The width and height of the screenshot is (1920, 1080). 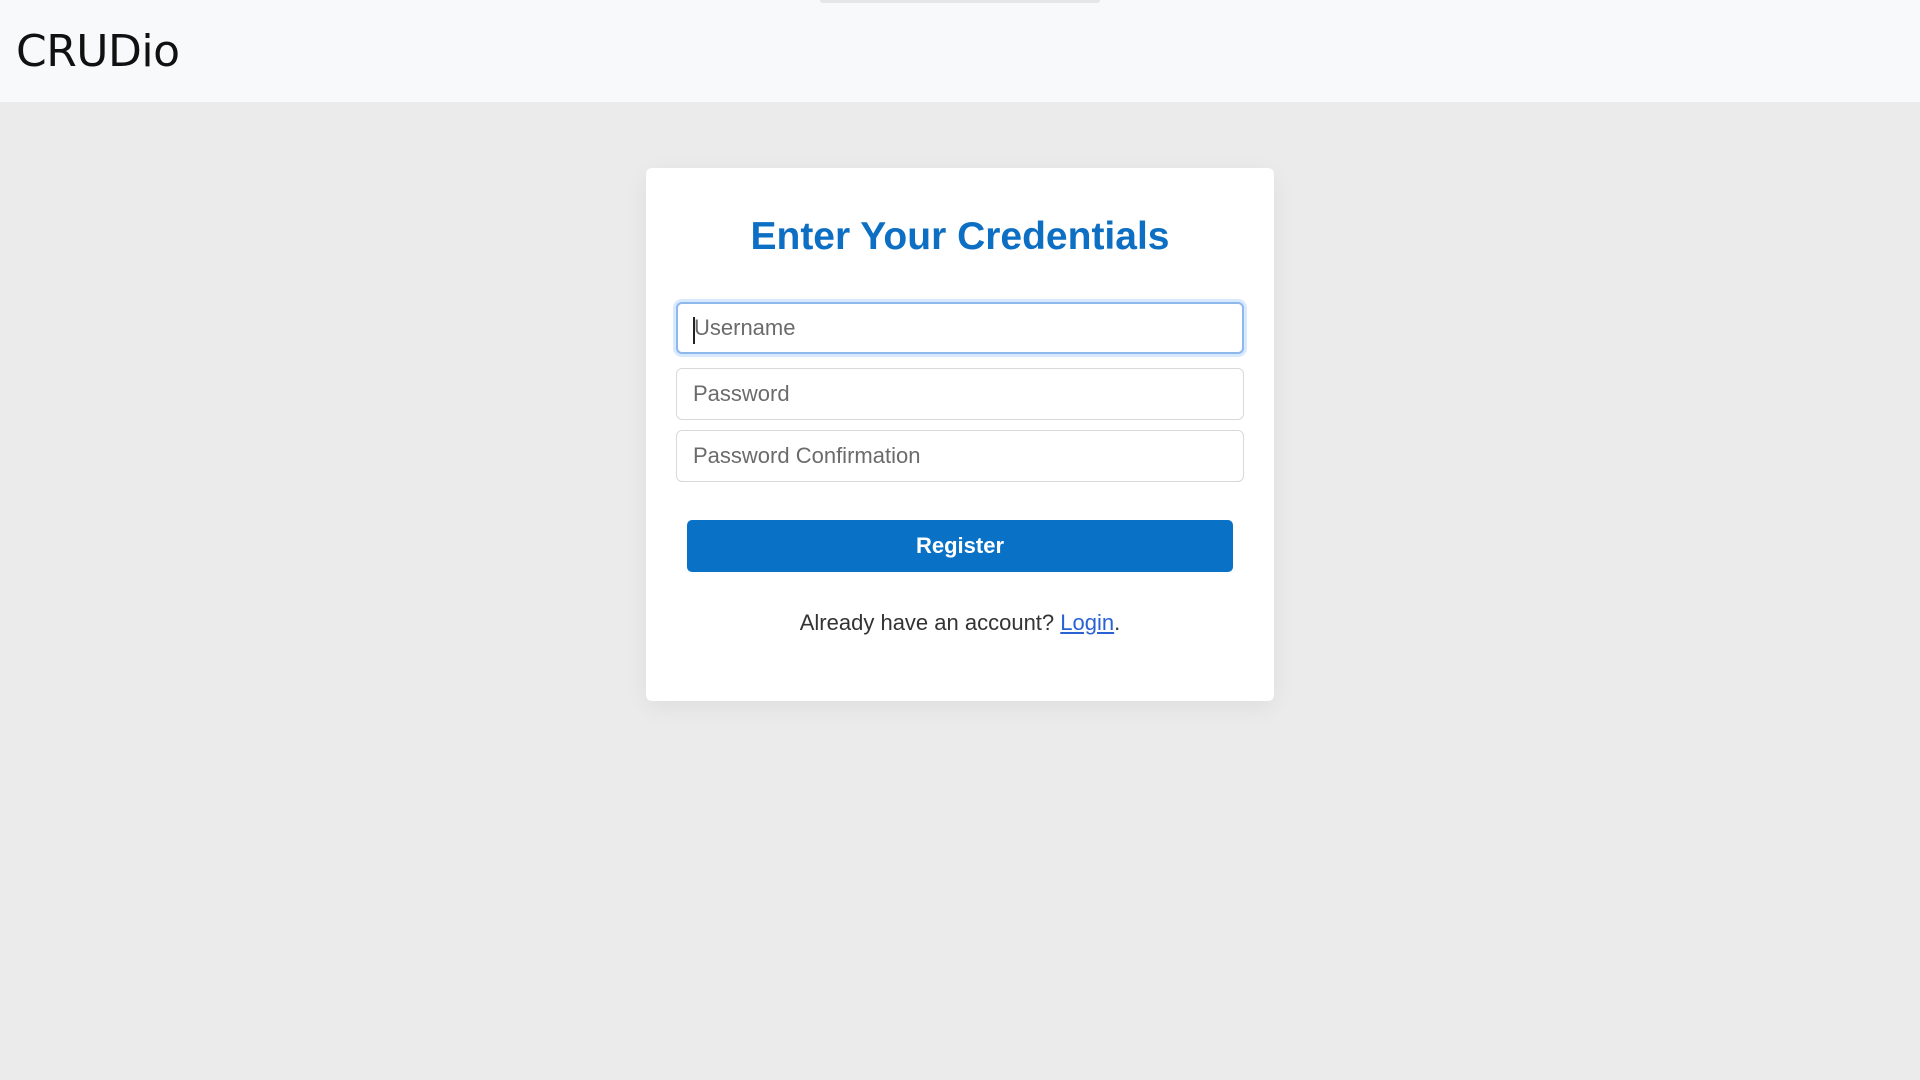 What do you see at coordinates (1087, 622) in the screenshot?
I see `login-link: Login` at bounding box center [1087, 622].